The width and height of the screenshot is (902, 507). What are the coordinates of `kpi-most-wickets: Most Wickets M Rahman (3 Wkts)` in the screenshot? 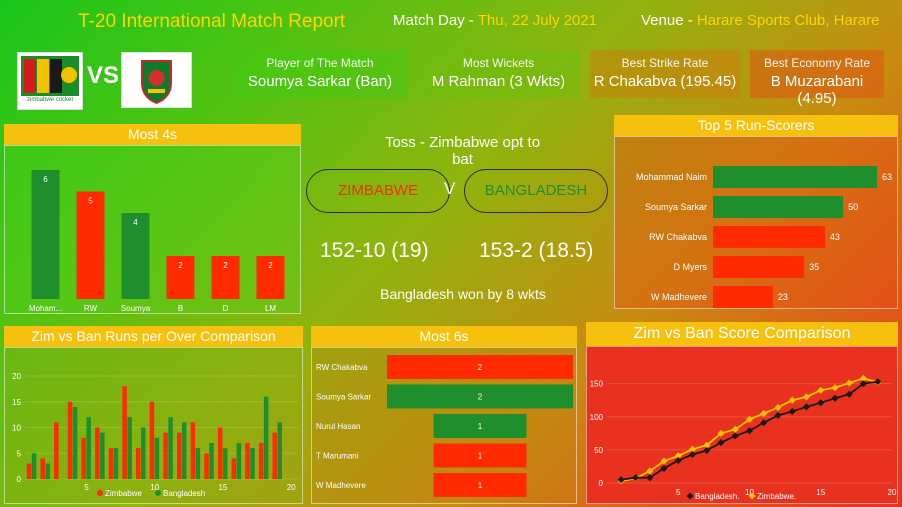 It's located at (498, 74).